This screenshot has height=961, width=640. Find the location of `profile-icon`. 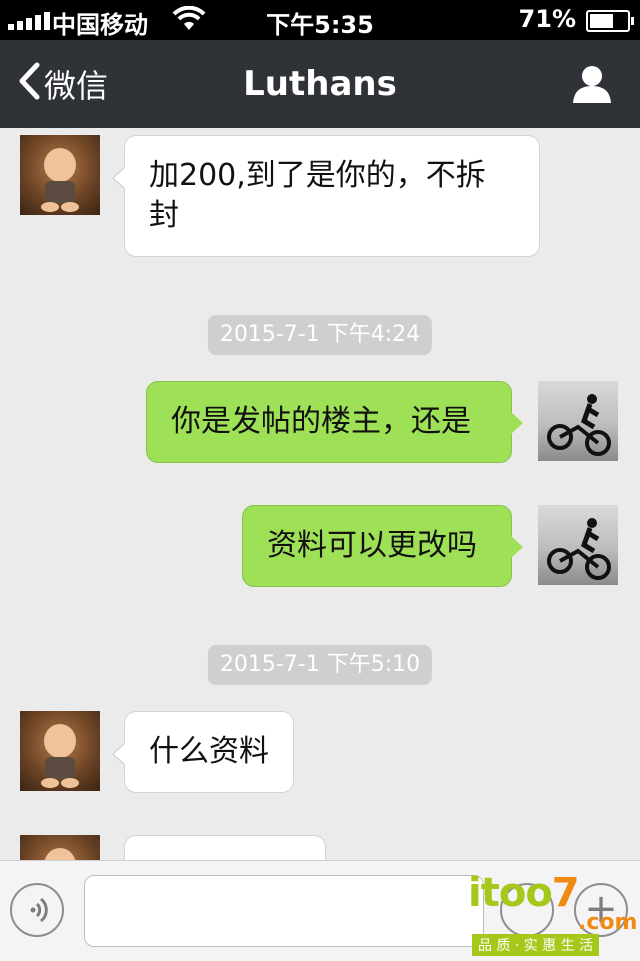

profile-icon is located at coordinates (592, 84).